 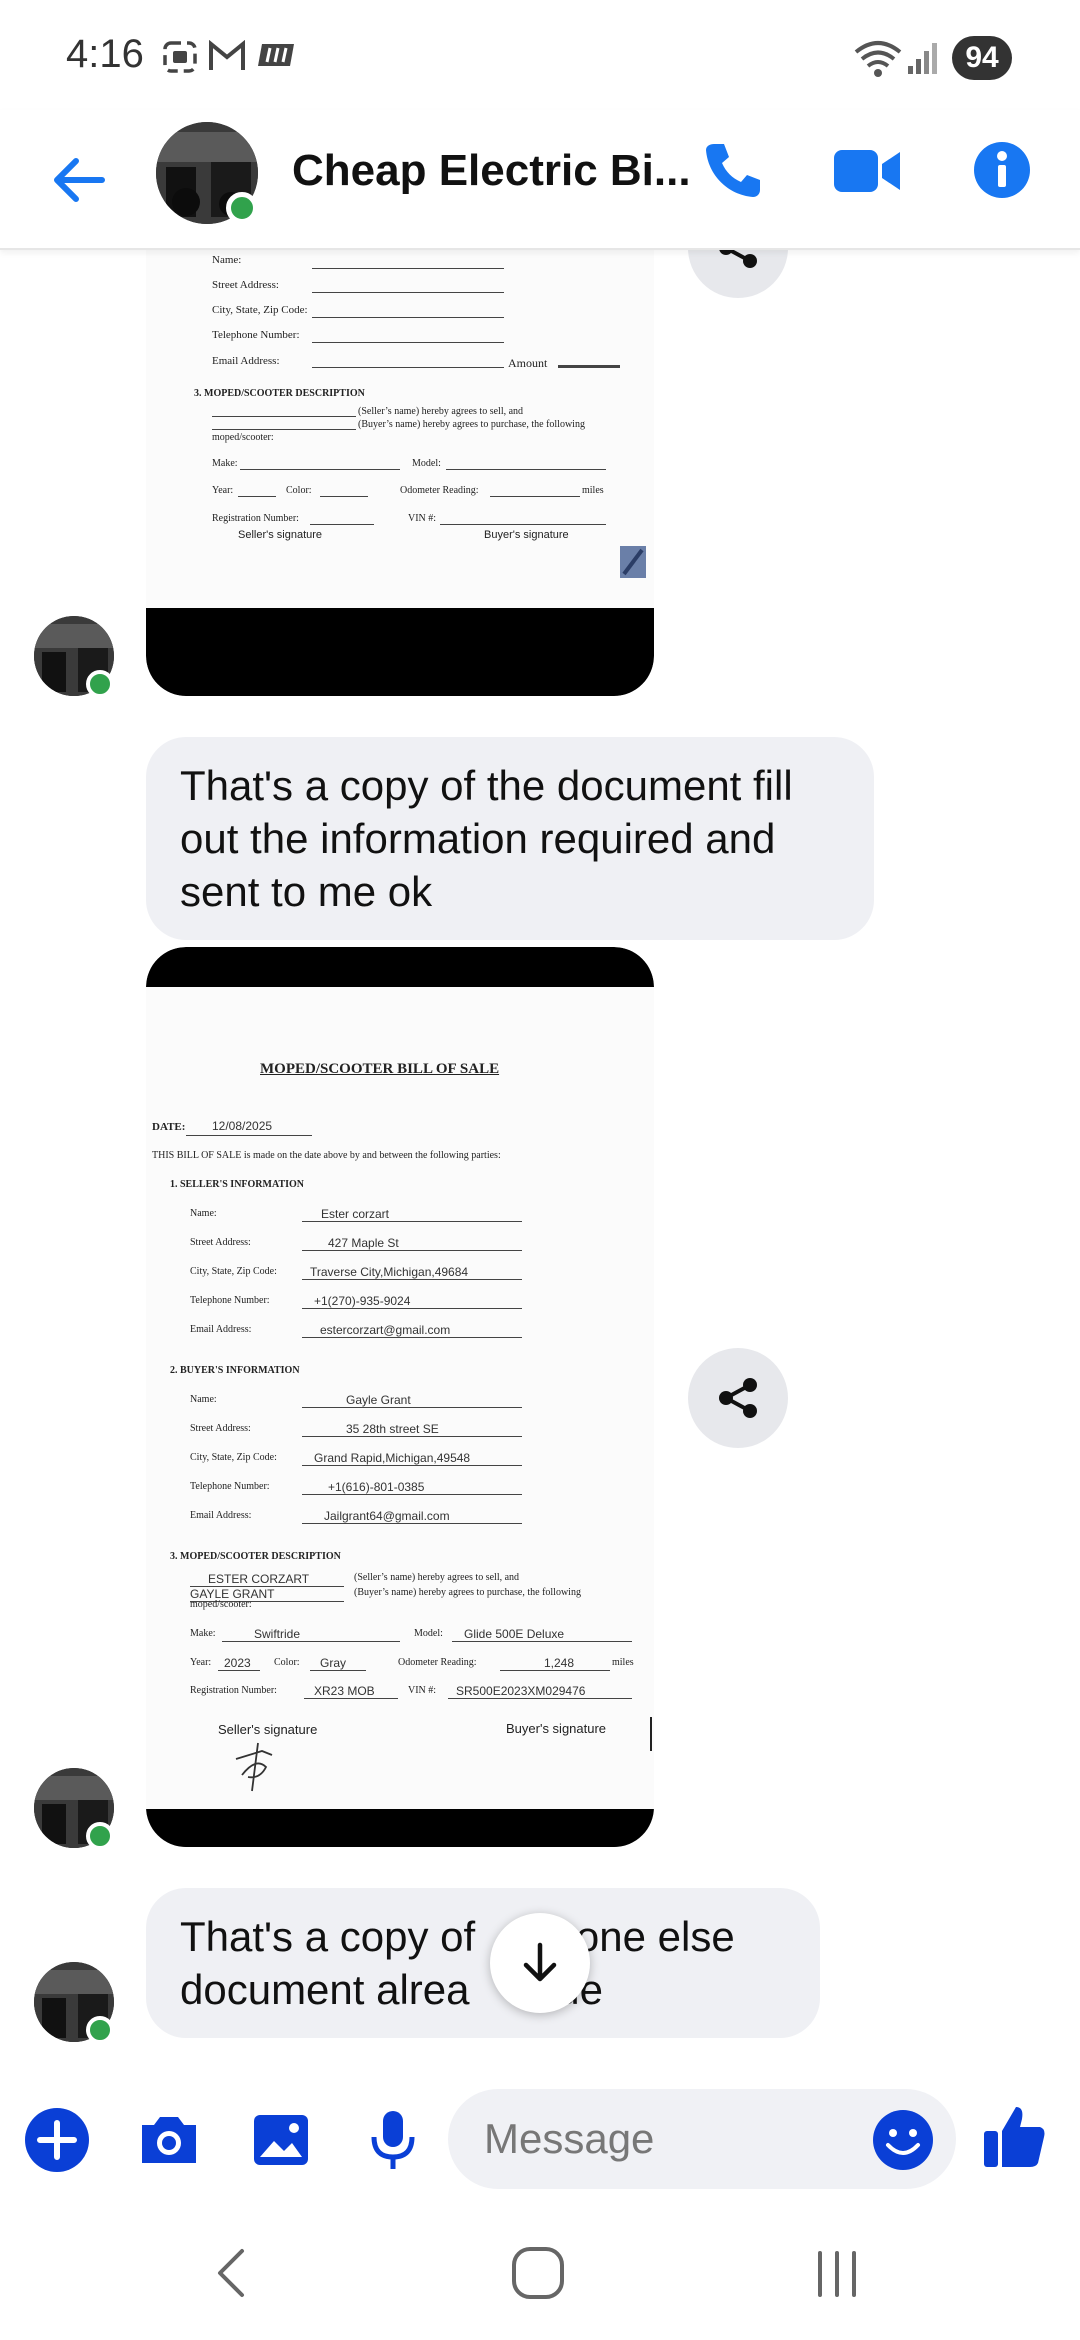 What do you see at coordinates (556, 1728) in the screenshot?
I see `doc2-buyer-signature-label: Buyer's signature` at bounding box center [556, 1728].